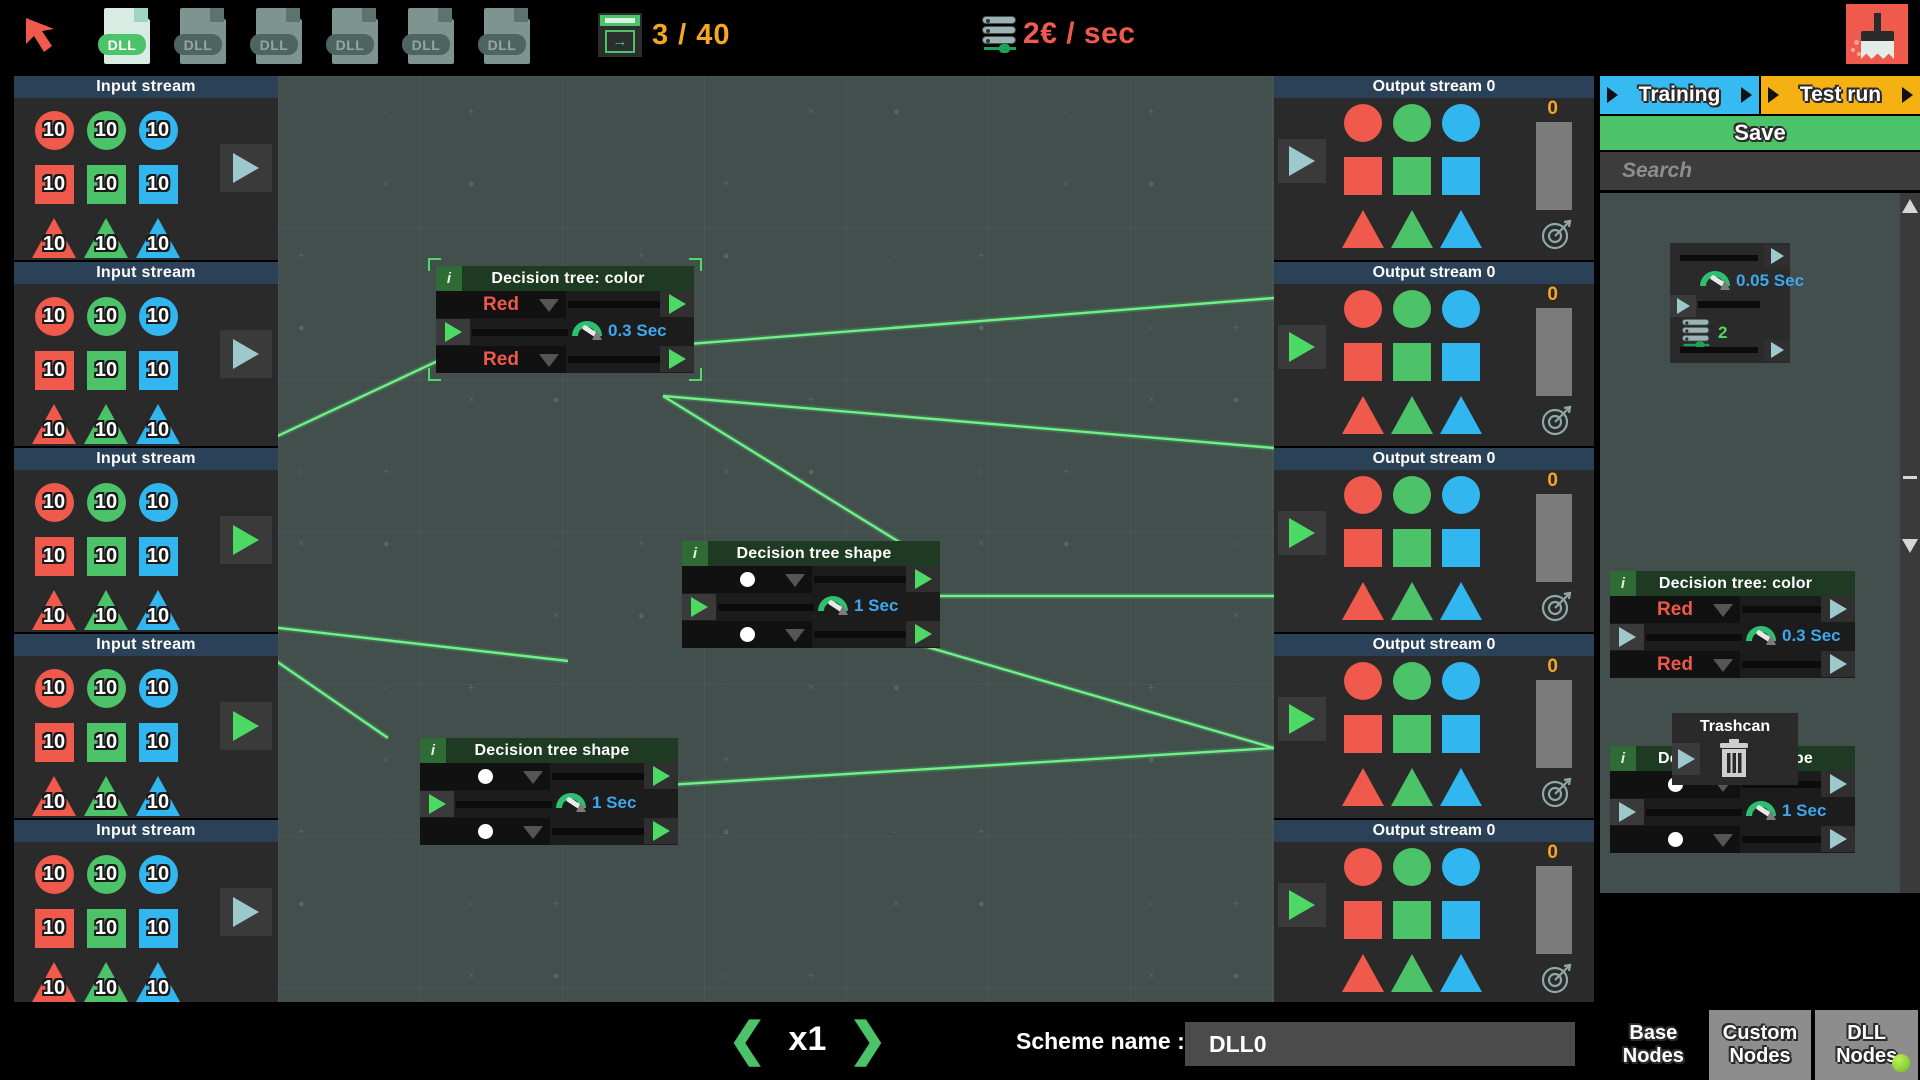 This screenshot has height=1080, width=1920. I want to click on scroll-down-icon, so click(1910, 546).